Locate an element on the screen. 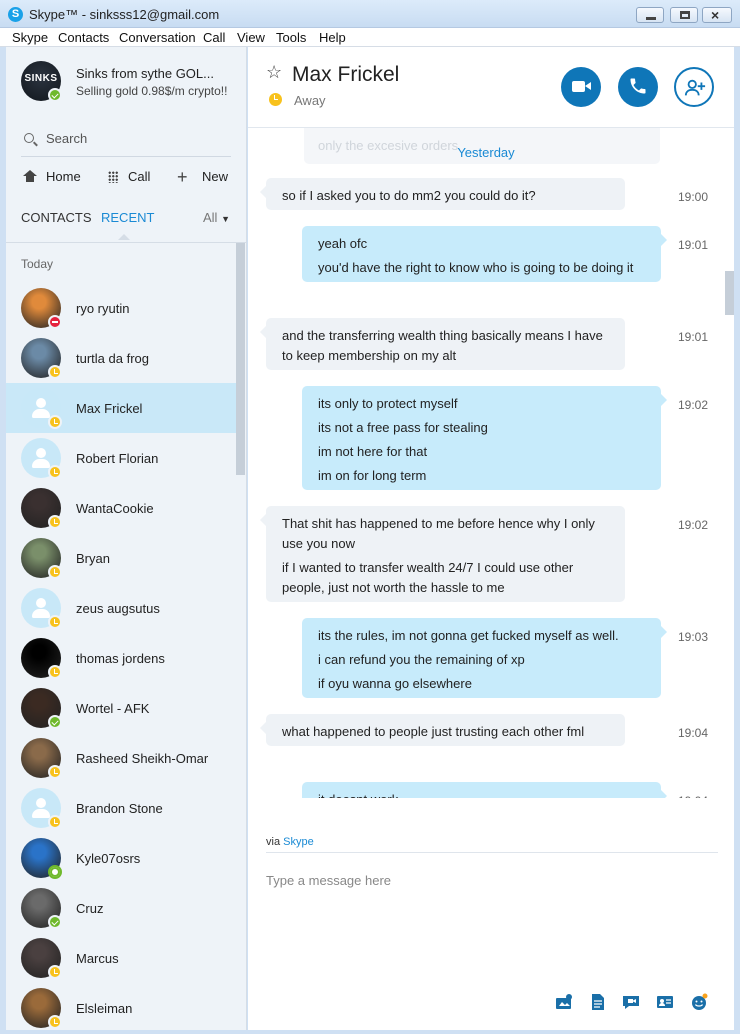 The width and height of the screenshot is (740, 1034). skype-logo-icon: S is located at coordinates (15, 14).